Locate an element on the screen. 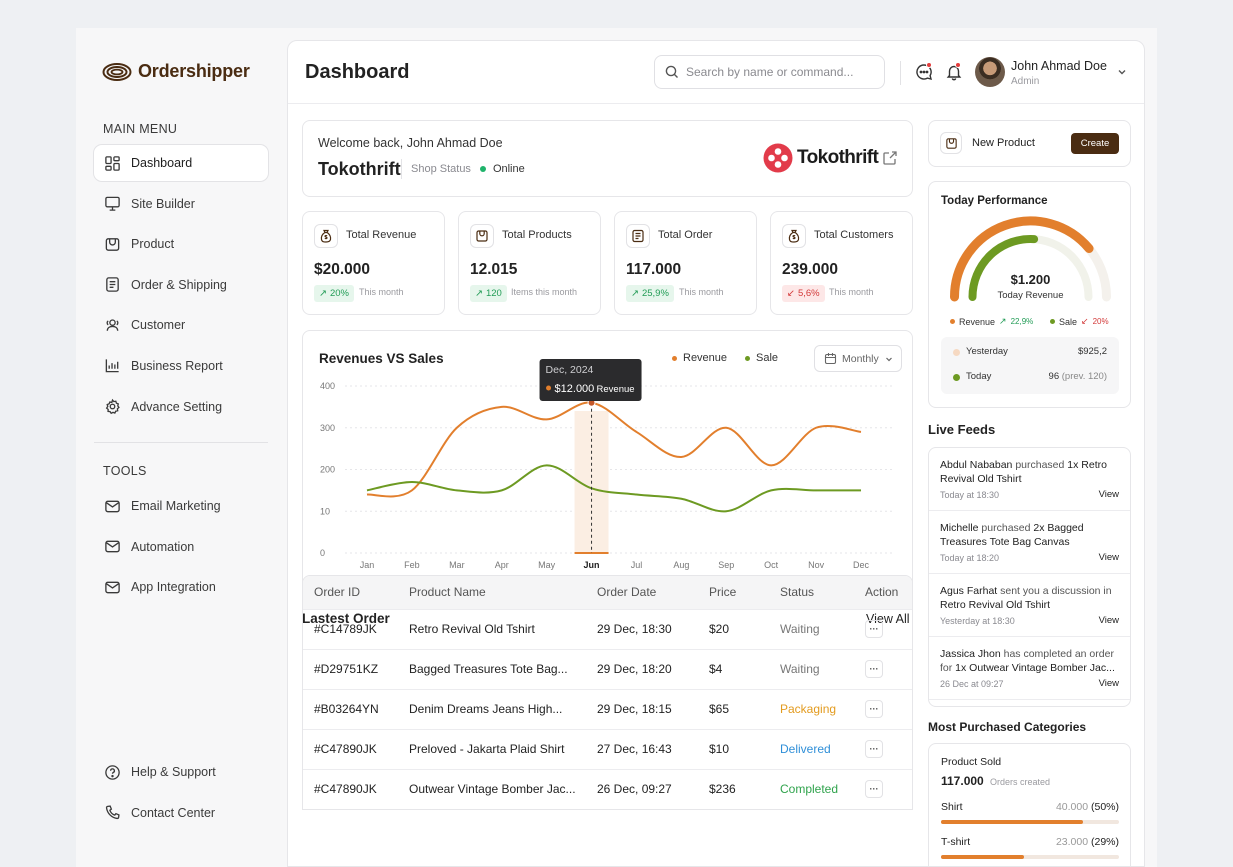  legend-label: Sale is located at coordinates (1068, 321).